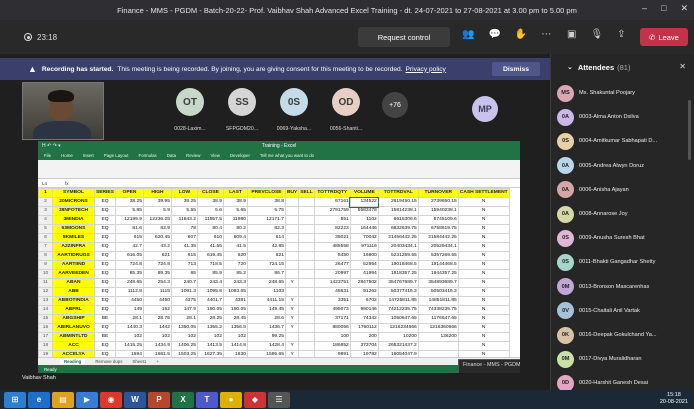 The height and width of the screenshot is (409, 694). Describe the element at coordinates (67, 155) in the screenshot. I see `excel-menu-item: Home` at that location.